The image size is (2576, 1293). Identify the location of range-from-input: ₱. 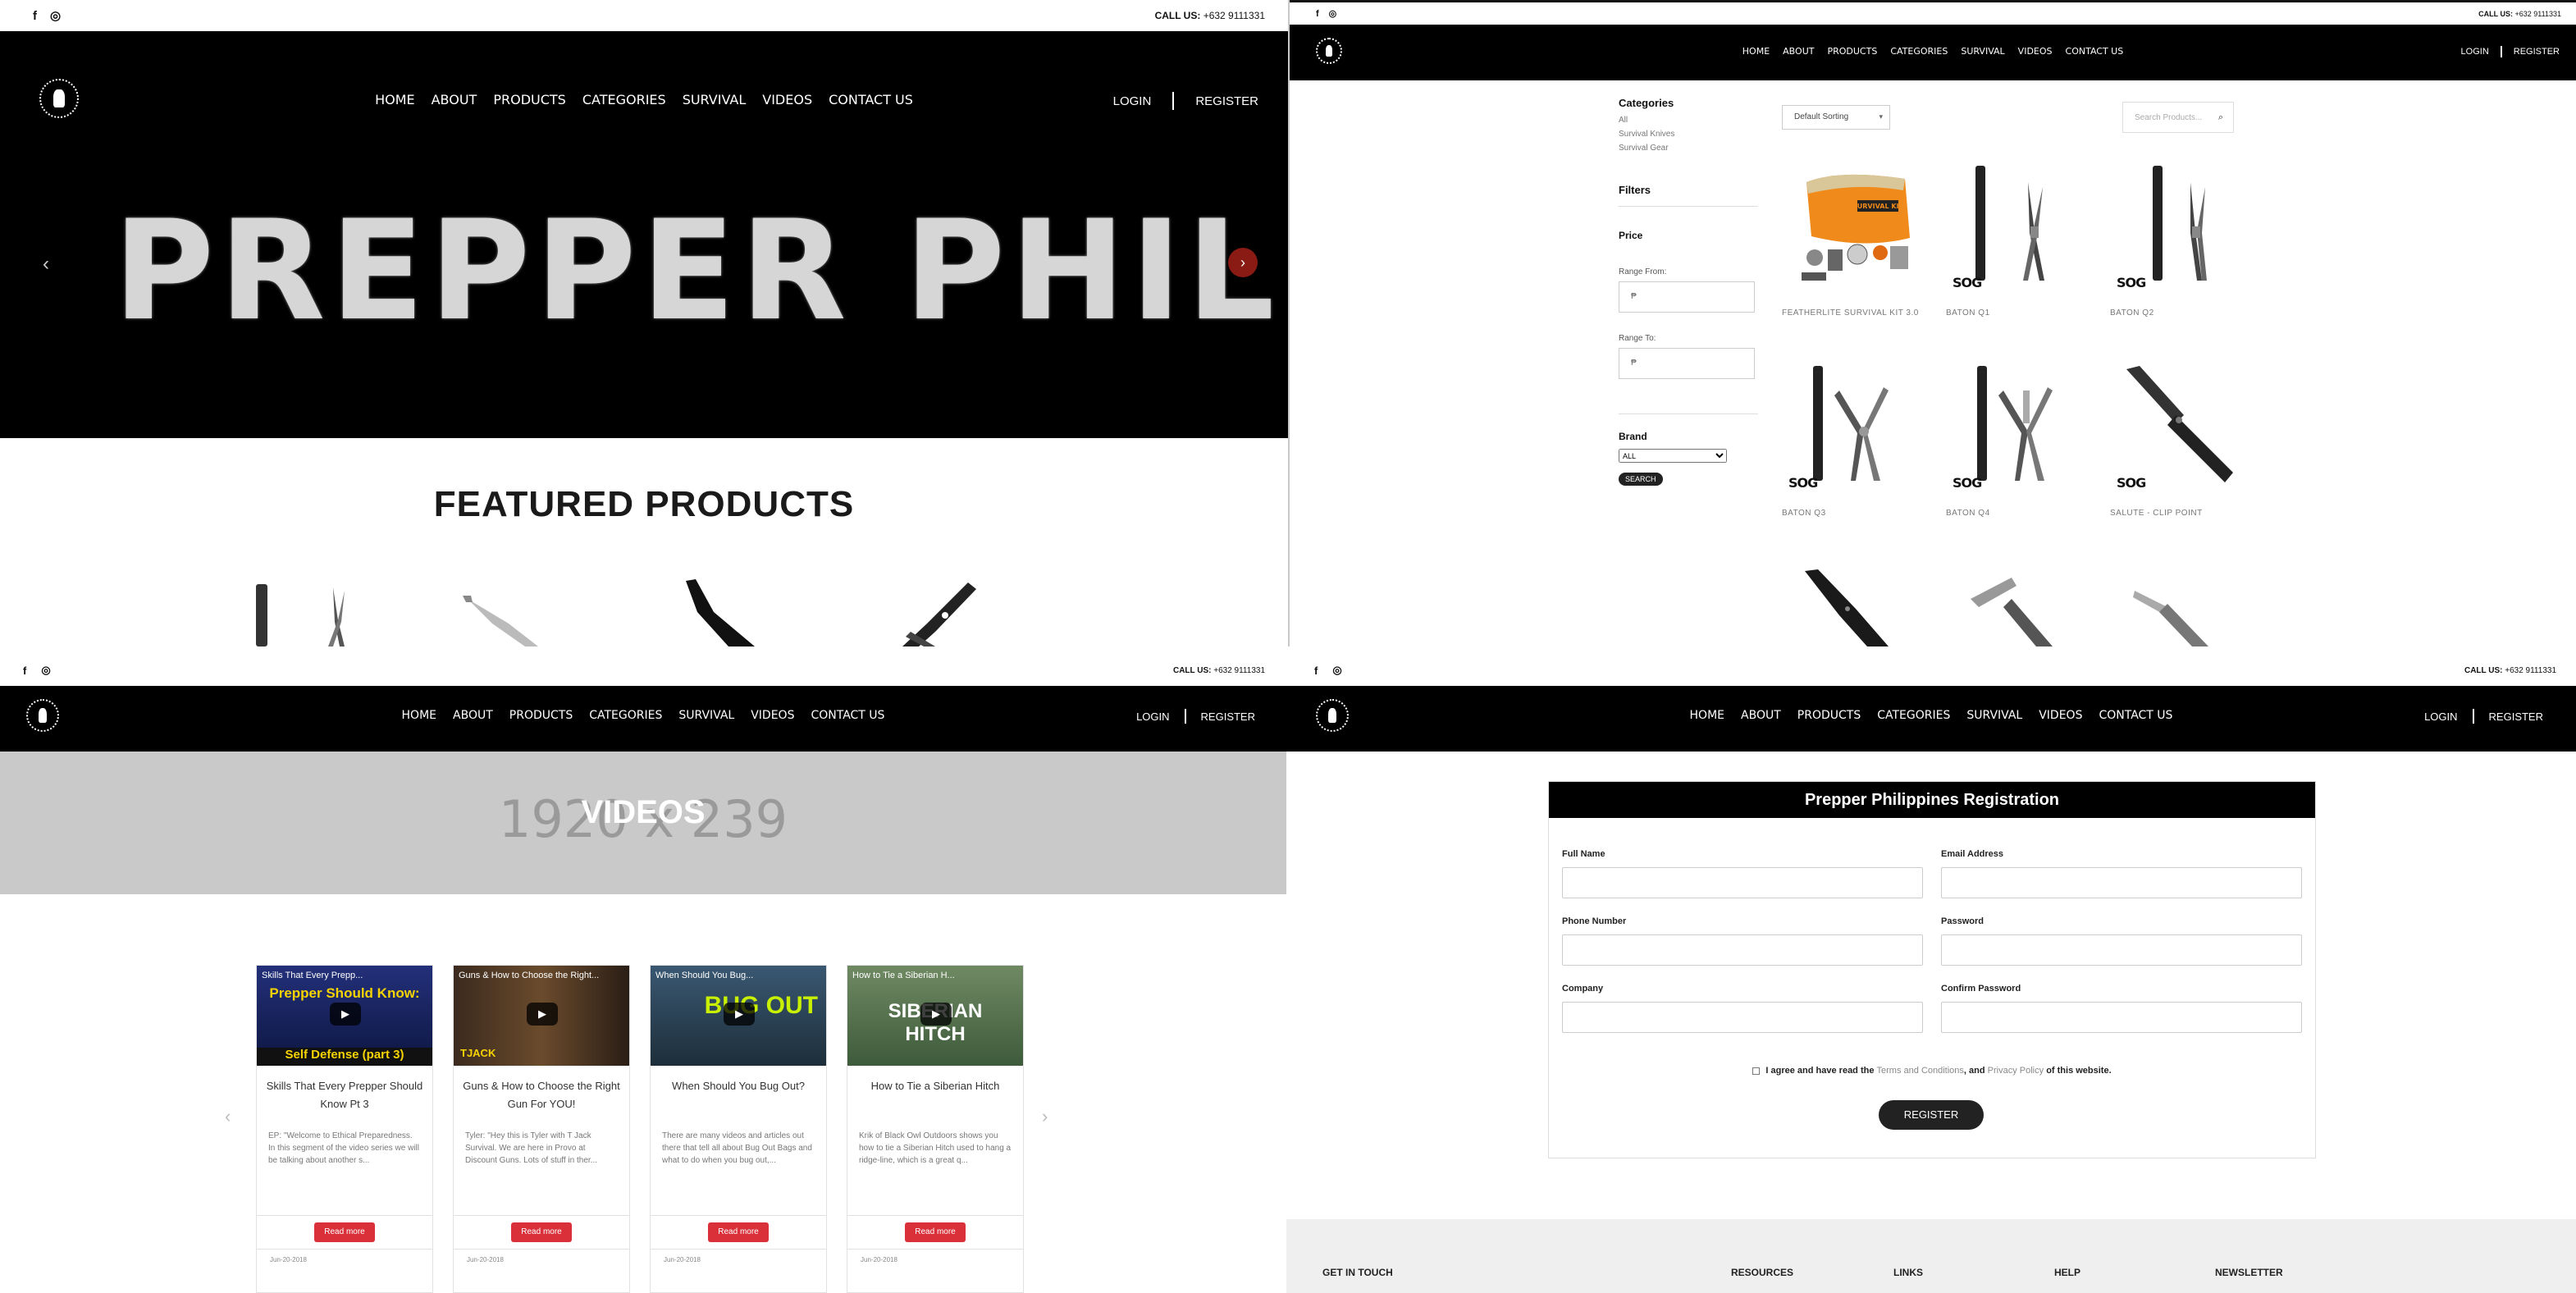
(1687, 297).